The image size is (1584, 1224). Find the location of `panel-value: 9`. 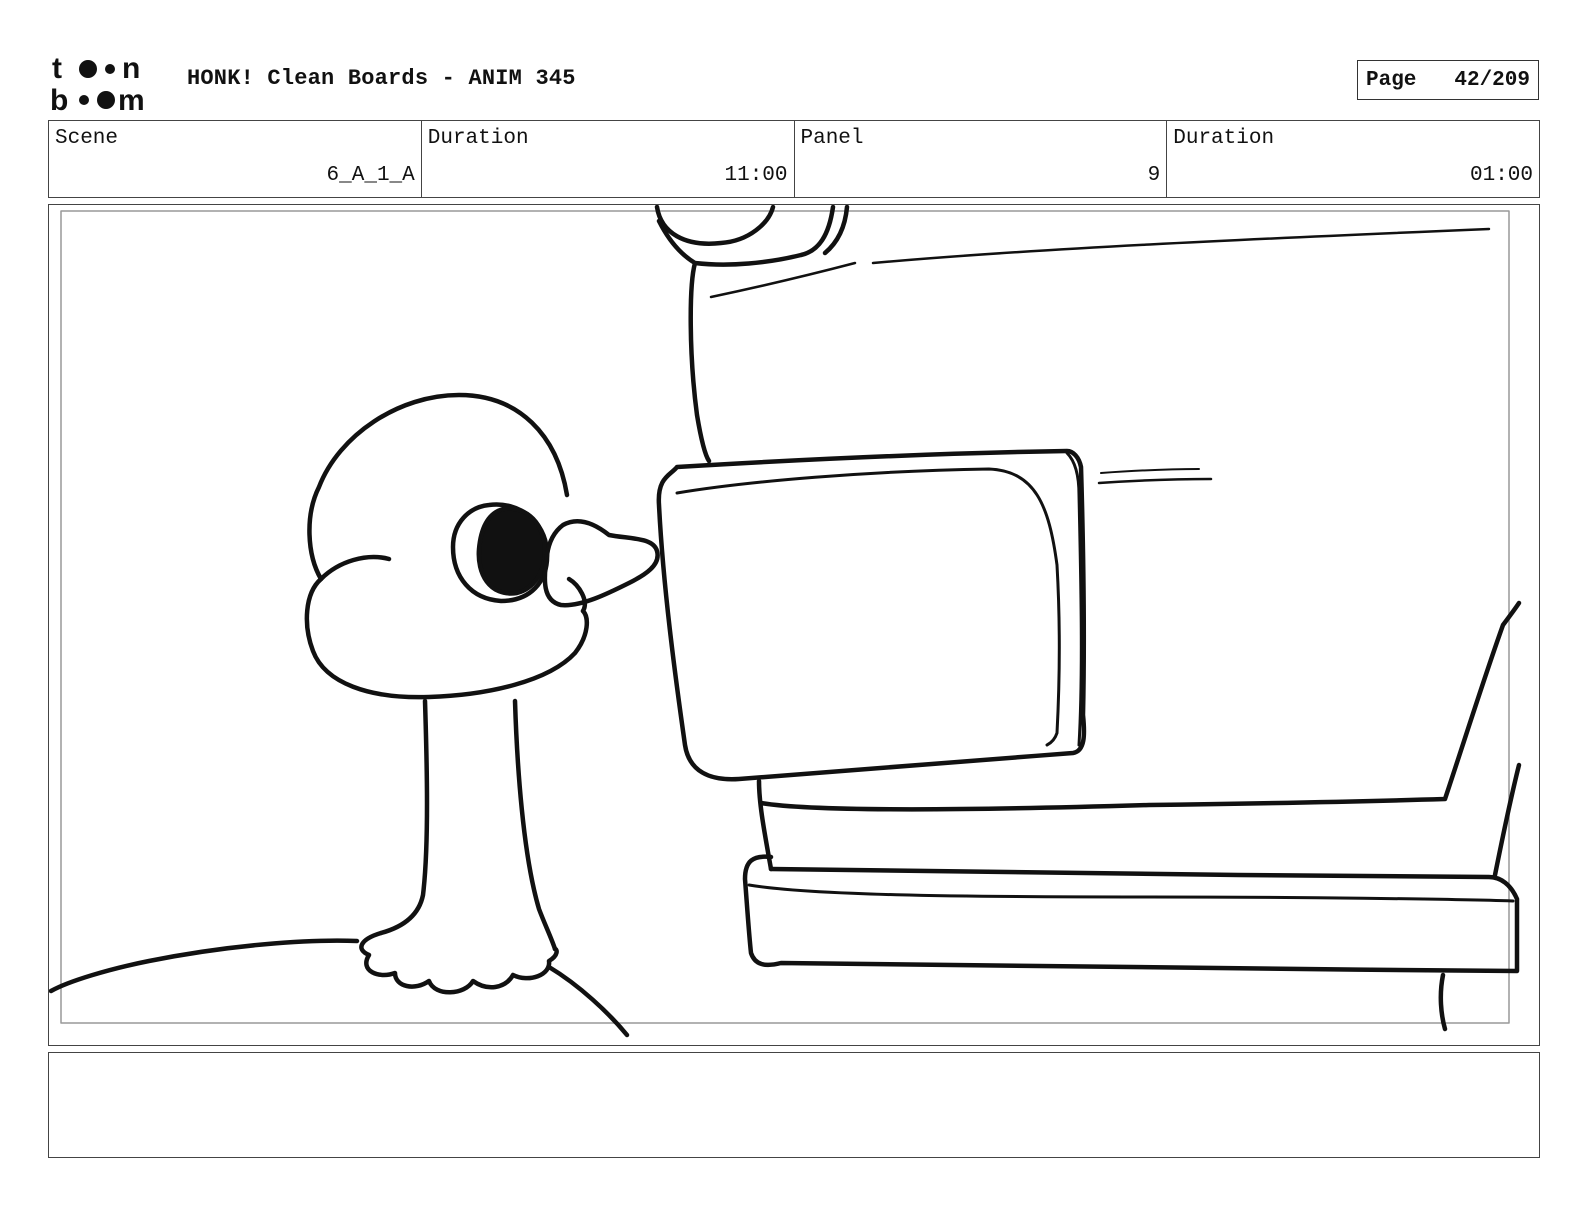

panel-value: 9 is located at coordinates (1154, 175).